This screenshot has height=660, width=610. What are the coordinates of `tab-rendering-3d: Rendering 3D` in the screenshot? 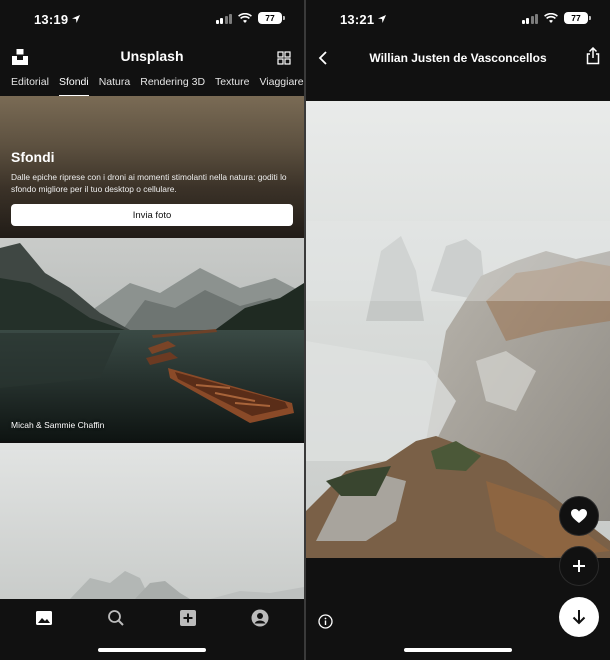 It's located at (172, 86).